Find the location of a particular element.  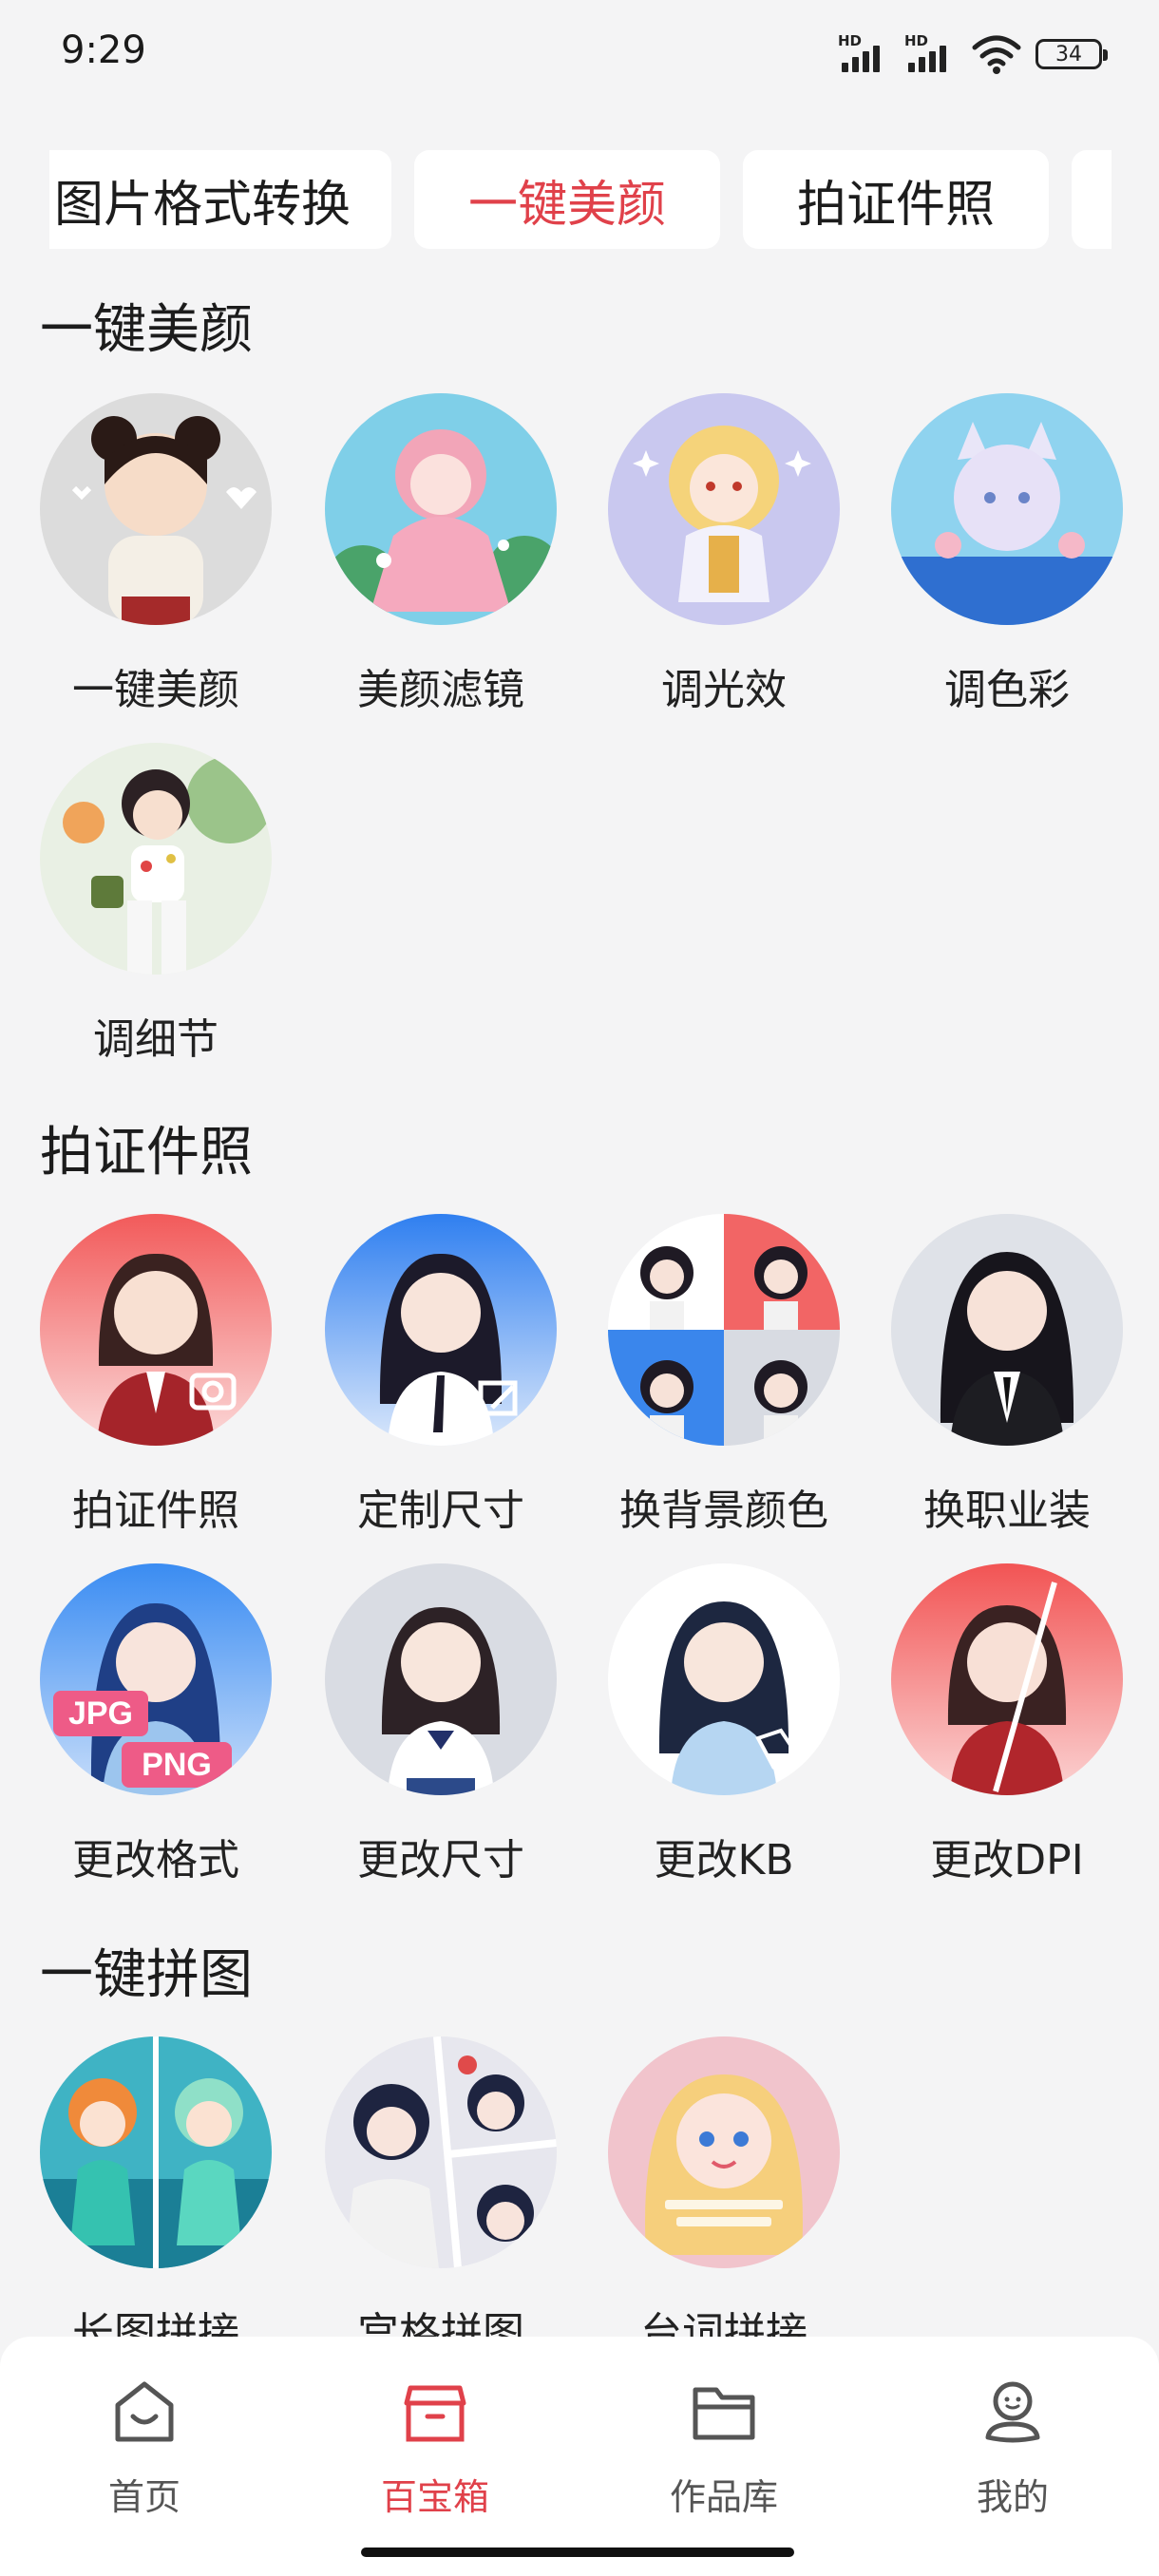

tool-label: 更改格式 is located at coordinates (155, 1860).